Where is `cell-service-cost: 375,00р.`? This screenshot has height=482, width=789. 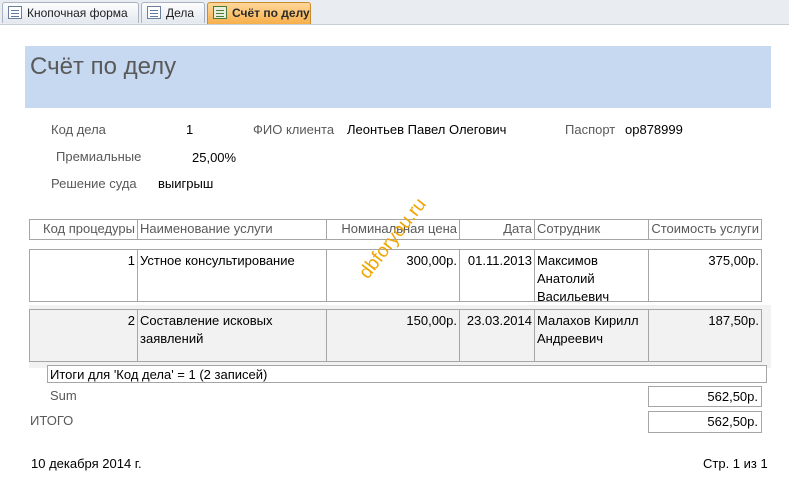 cell-service-cost: 375,00р. is located at coordinates (705, 275).